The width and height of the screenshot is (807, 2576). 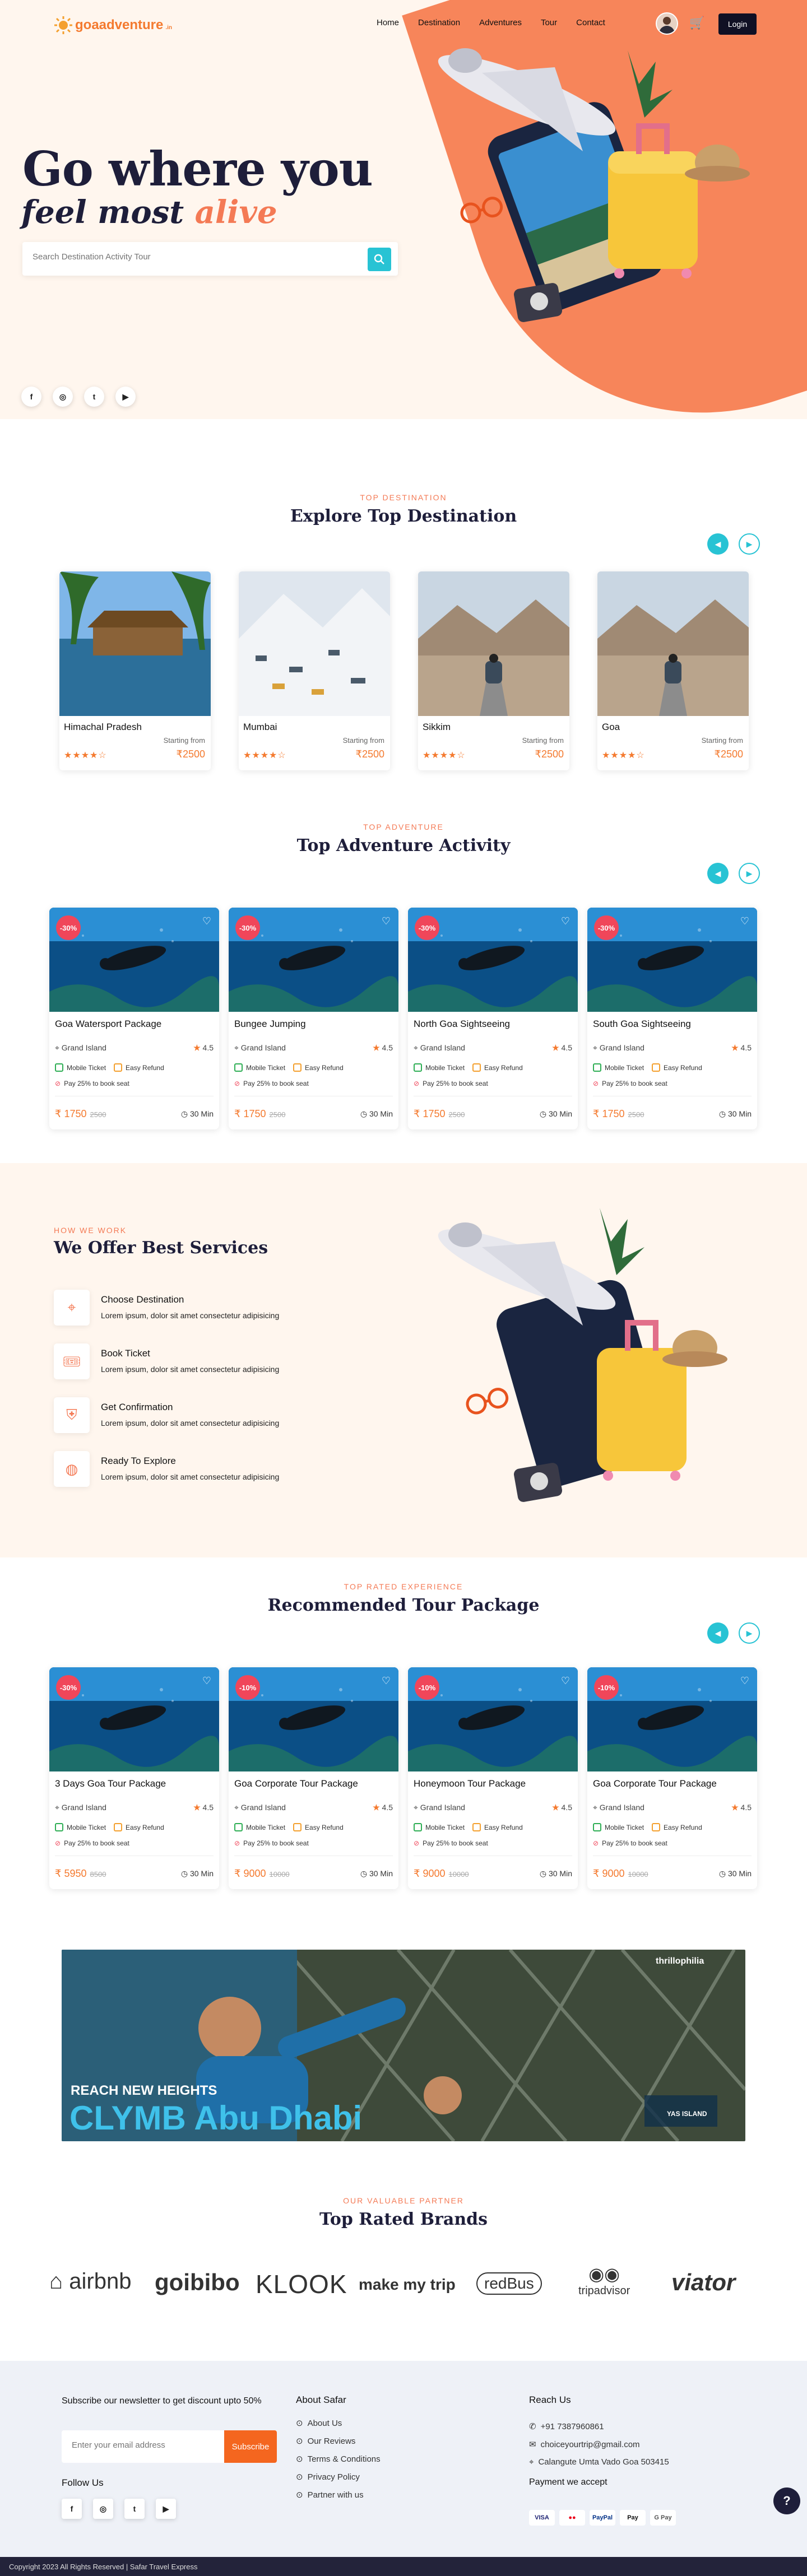 What do you see at coordinates (594, 185) in the screenshot?
I see `hero-travel-illustration` at bounding box center [594, 185].